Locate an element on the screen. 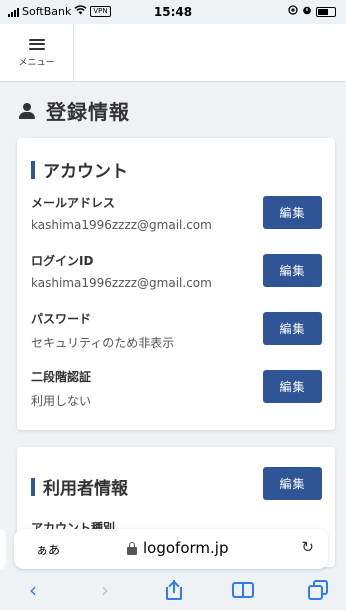 The width and height of the screenshot is (346, 610). browser-toolbar: ‹ › is located at coordinates (173, 592).